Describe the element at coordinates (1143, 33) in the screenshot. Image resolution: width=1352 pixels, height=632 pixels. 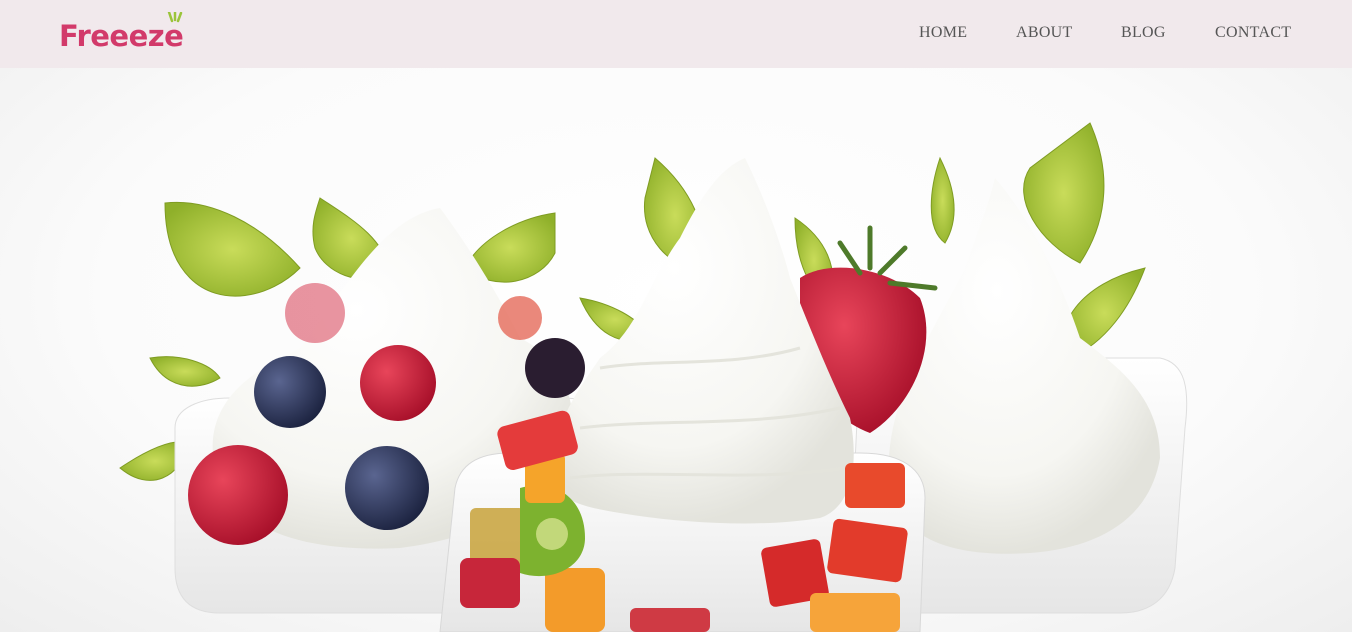
I see `nav-blog: BLOG` at that location.